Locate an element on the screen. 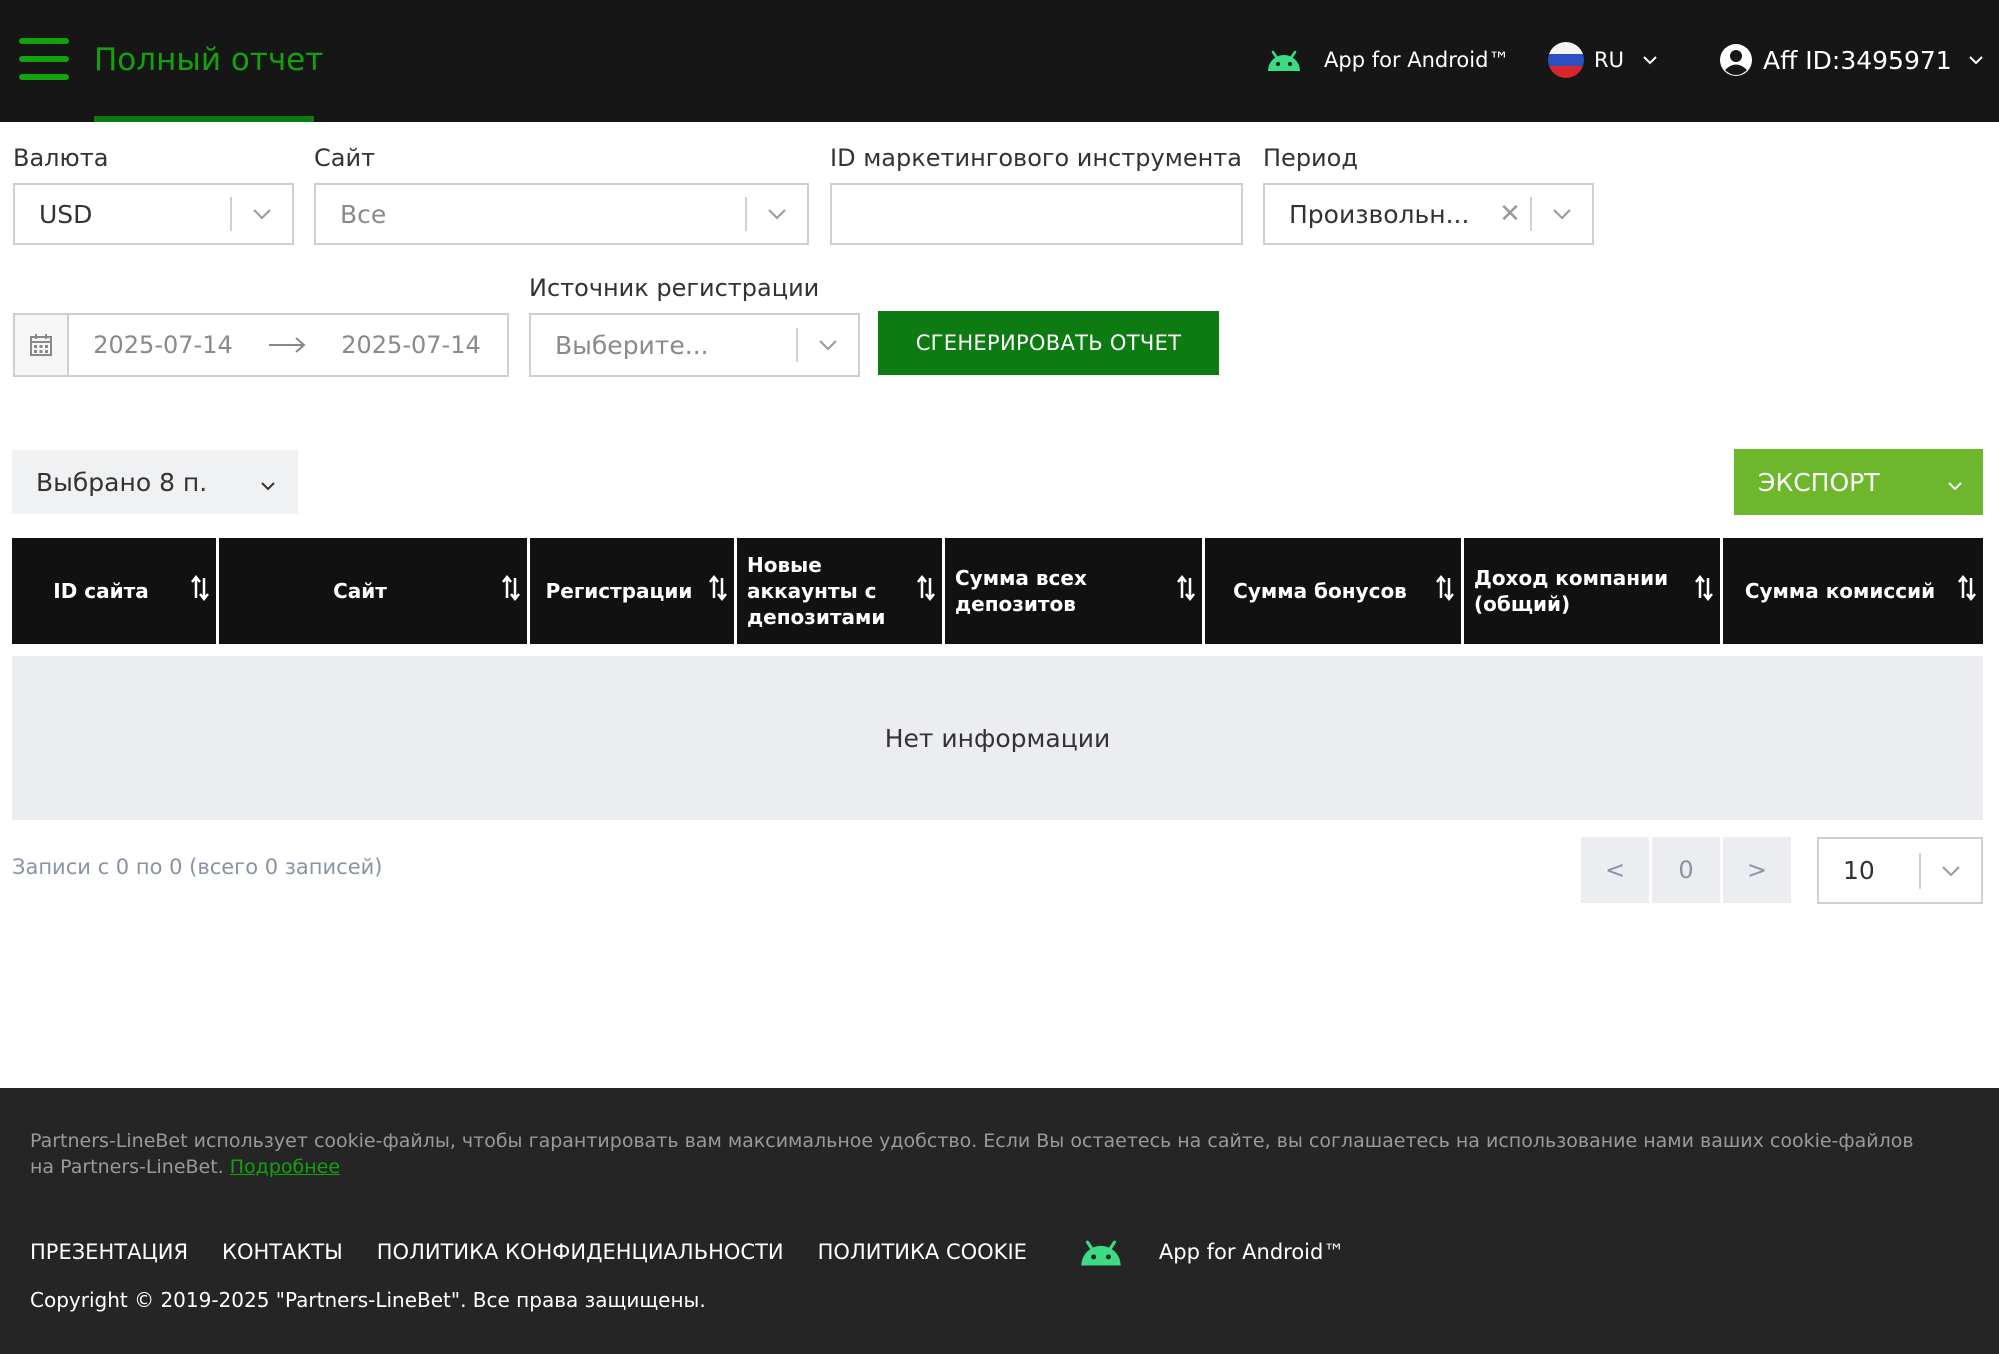  column-header-registrations: Регистрации is located at coordinates (632, 591).